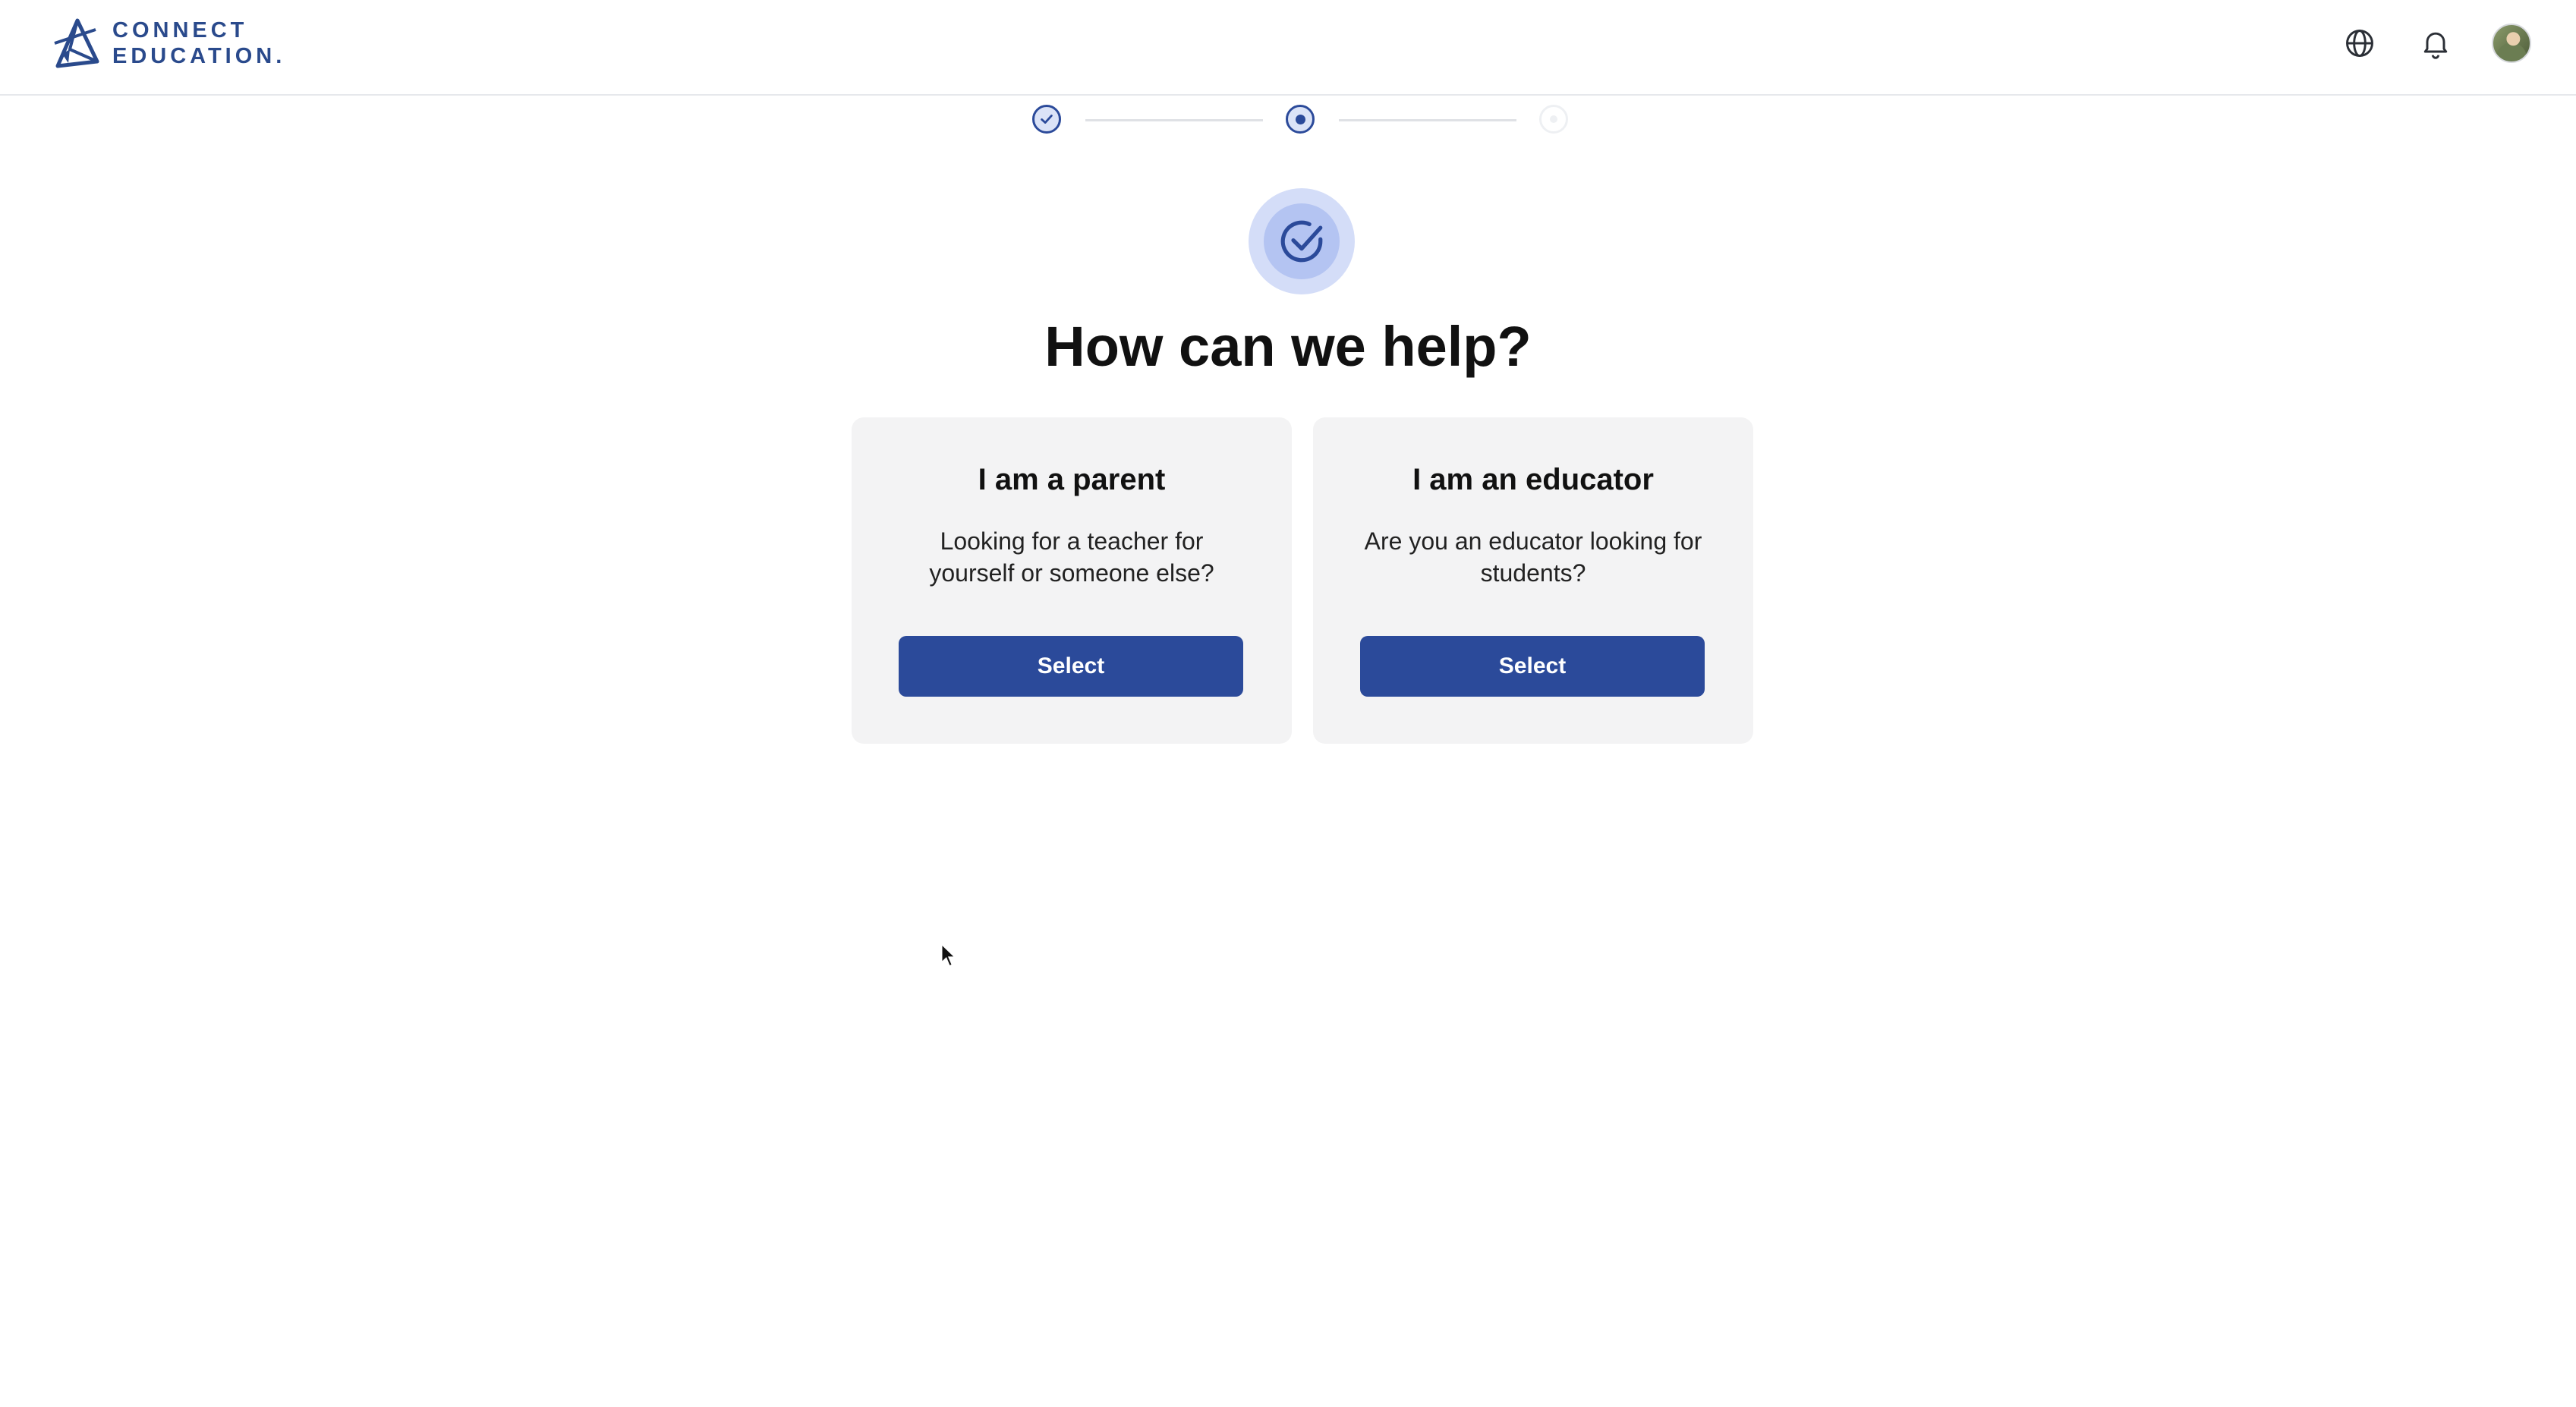 This screenshot has height=1407, width=2576. I want to click on language-button, so click(2360, 43).